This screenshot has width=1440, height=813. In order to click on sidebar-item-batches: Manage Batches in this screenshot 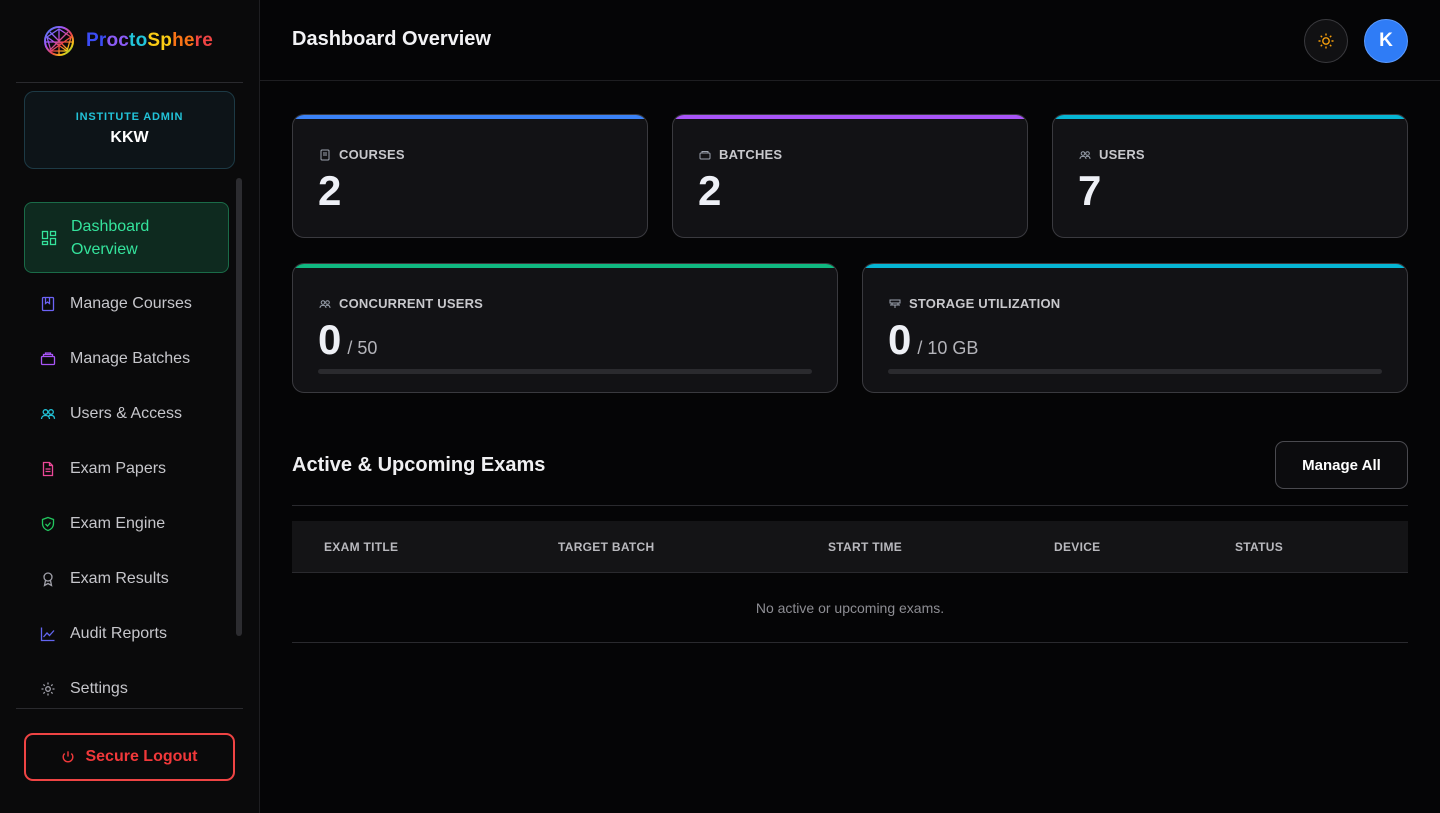, I will do `click(126, 358)`.